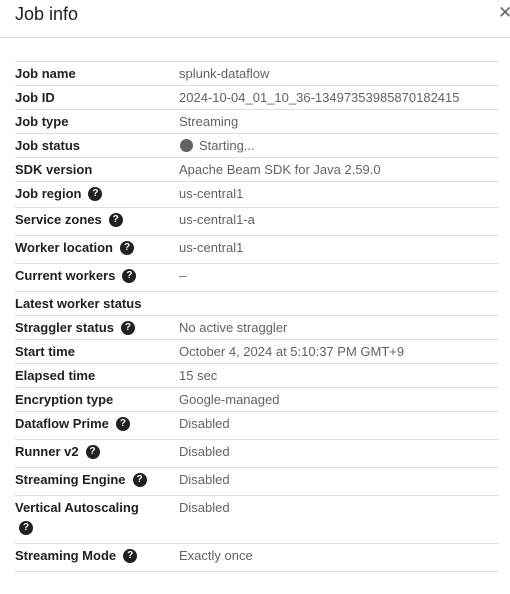 This screenshot has width=510, height=594. I want to click on field-label-line: Job status, so click(97, 146).